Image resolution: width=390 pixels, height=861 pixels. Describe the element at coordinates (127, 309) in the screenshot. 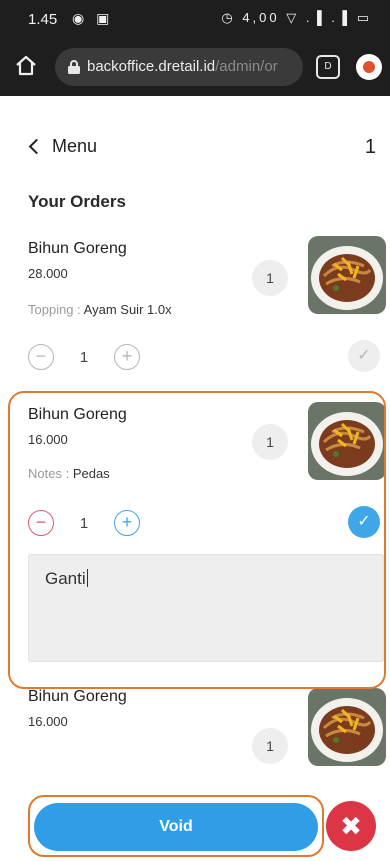

I see `topping-value: Ayam Suir 1.0x` at that location.